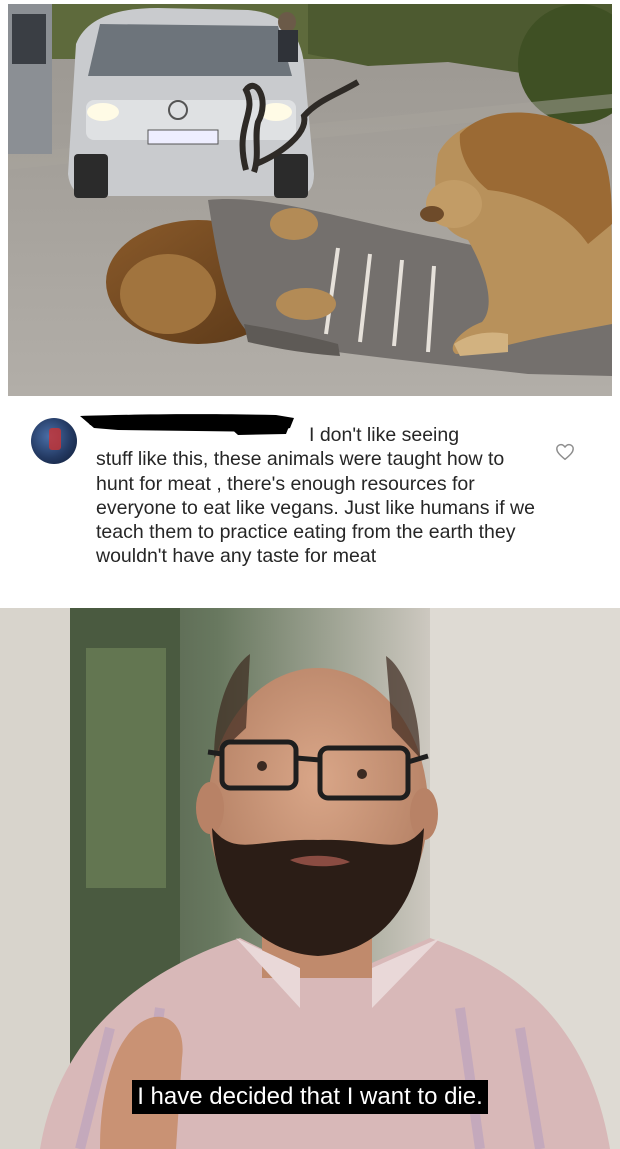  Describe the element at coordinates (384, 435) in the screenshot. I see `comment-text-line1: I don't like seeing` at that location.